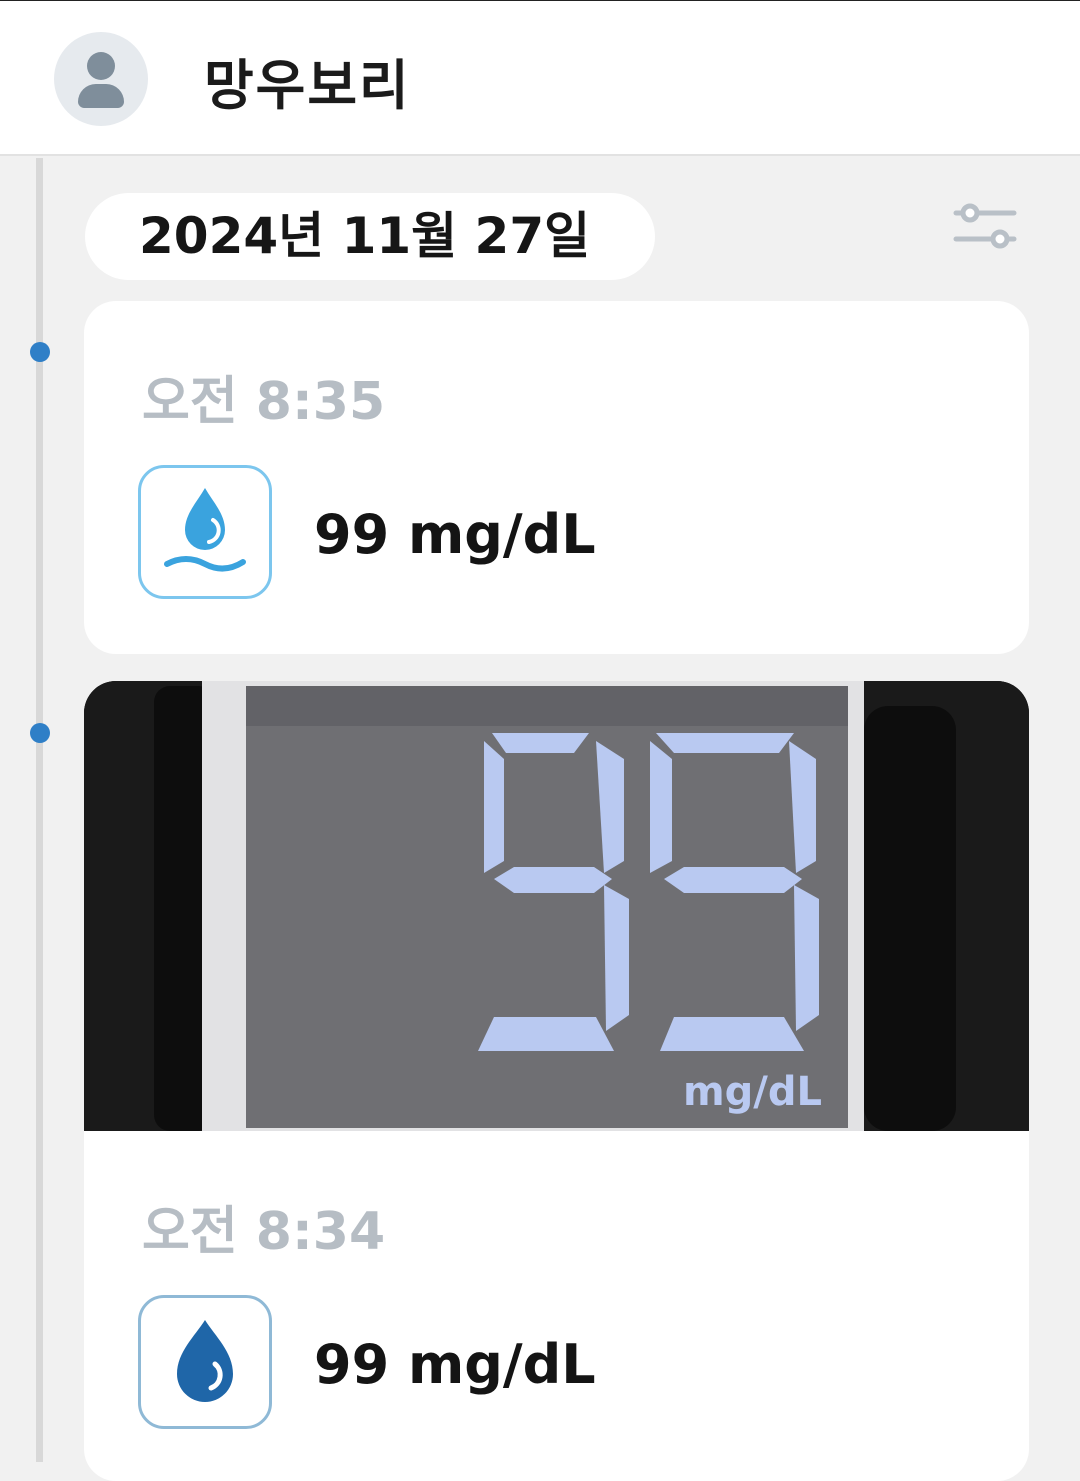 The width and height of the screenshot is (1080, 1481). I want to click on reading-time: 오전 8:34, so click(264, 1232).